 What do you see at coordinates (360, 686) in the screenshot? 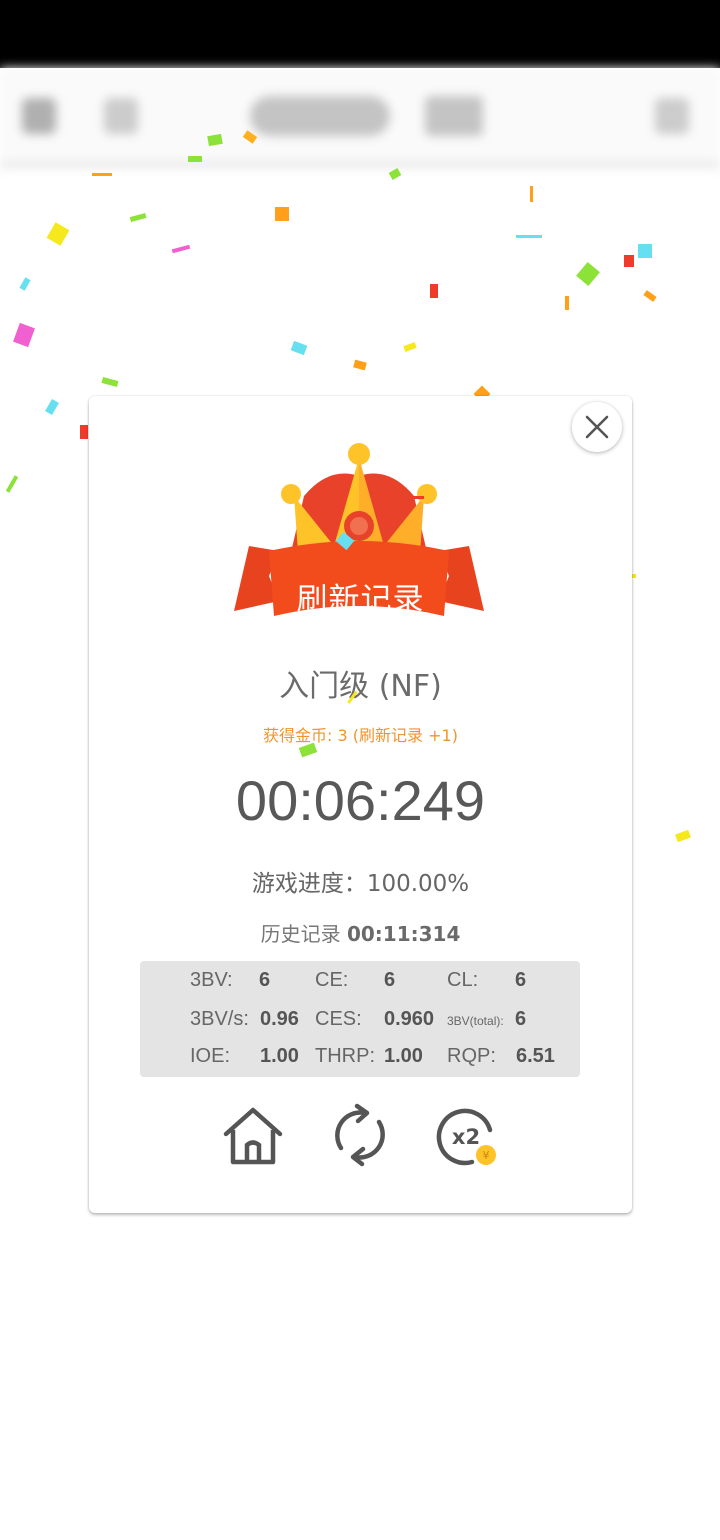
I see `difficulty-level: 入门级 (NF)` at bounding box center [360, 686].